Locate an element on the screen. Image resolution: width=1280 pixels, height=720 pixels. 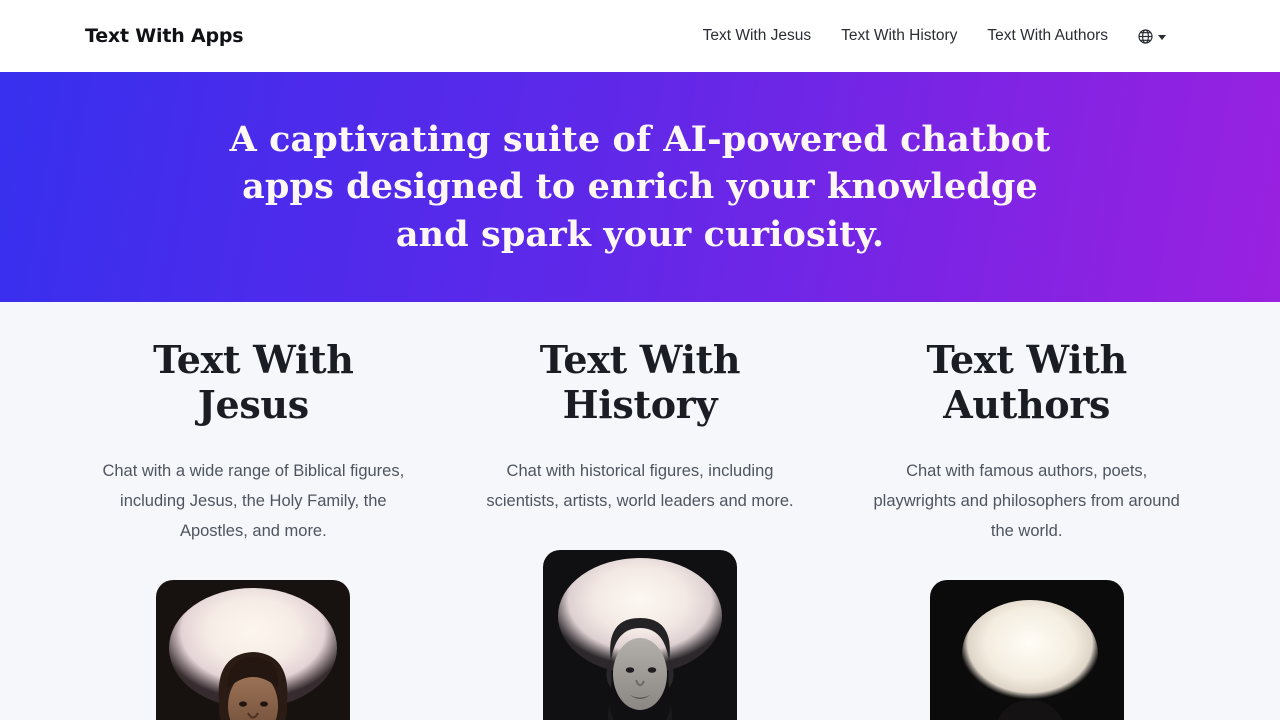
historical-figure-portrait-image is located at coordinates (640, 634).